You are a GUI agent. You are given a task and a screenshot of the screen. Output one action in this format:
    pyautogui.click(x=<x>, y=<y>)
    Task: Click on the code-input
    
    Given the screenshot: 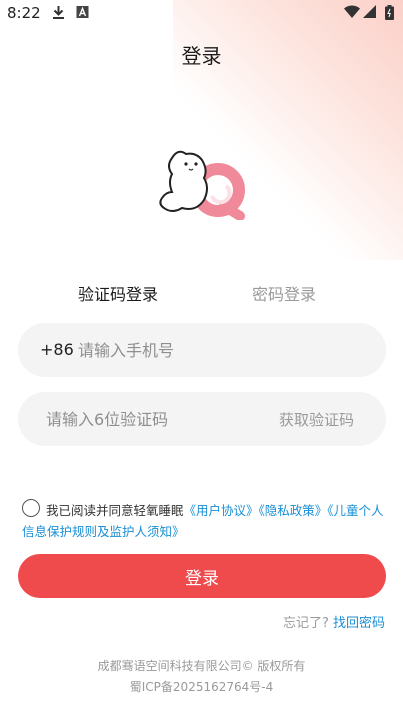 What is the action you would take?
    pyautogui.click(x=161, y=419)
    